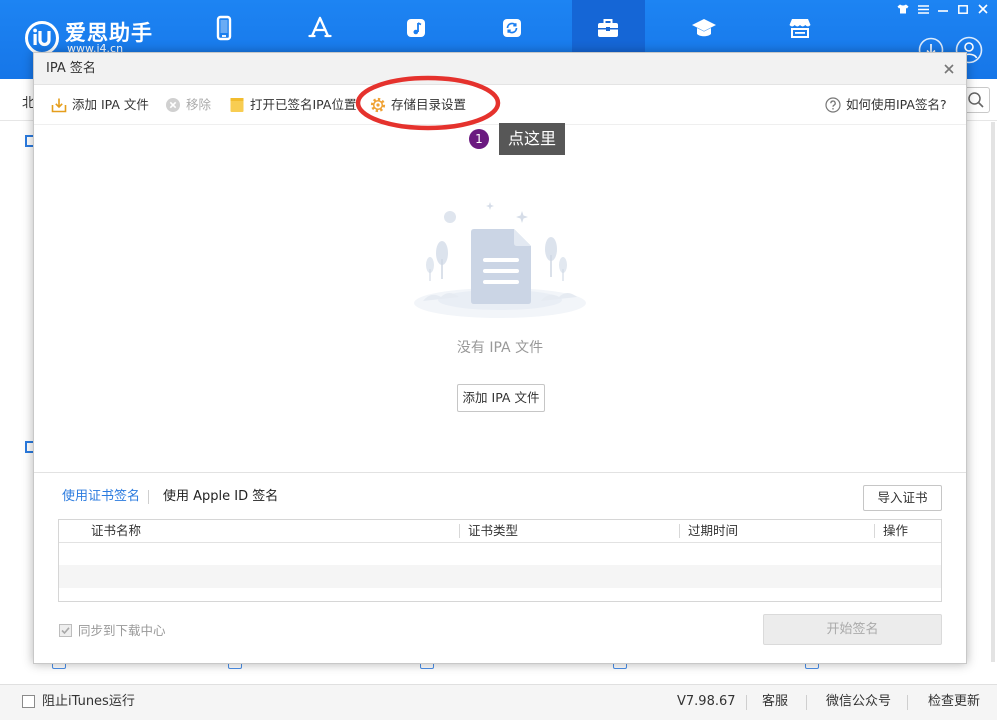 Image resolution: width=997 pixels, height=720 pixels. I want to click on close-window-button, so click(983, 9).